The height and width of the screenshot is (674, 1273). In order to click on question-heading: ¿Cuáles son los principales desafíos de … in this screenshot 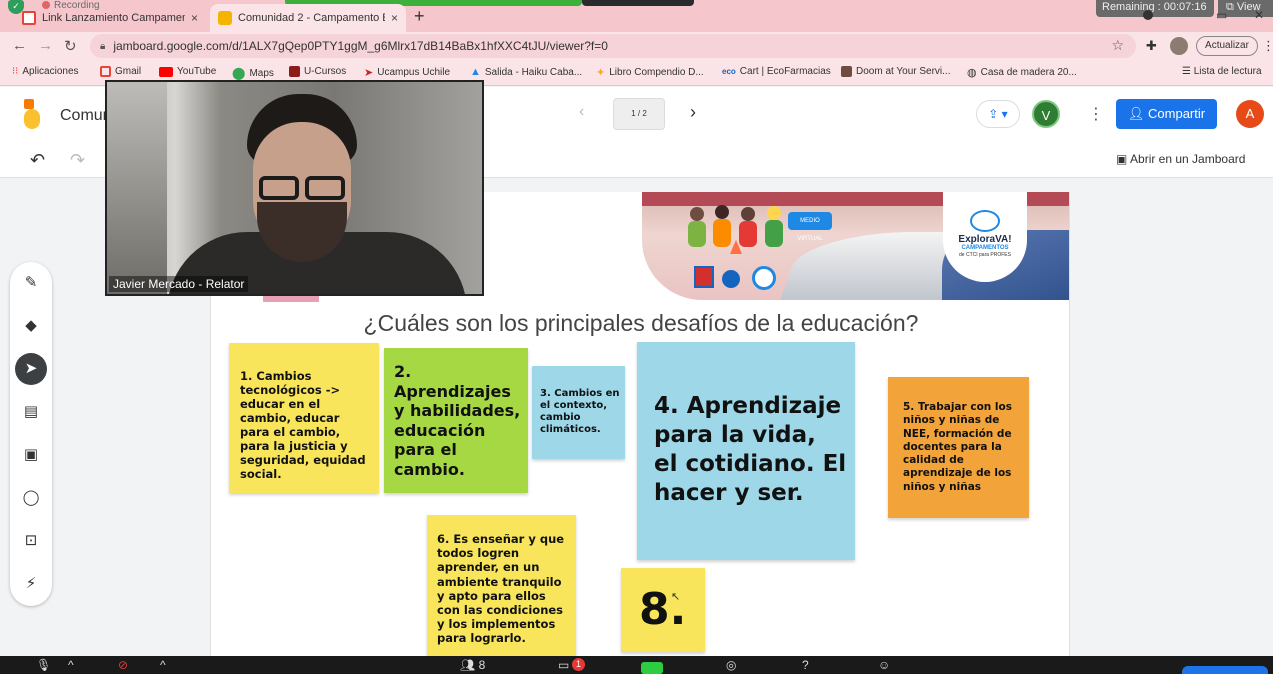, I will do `click(640, 323)`.